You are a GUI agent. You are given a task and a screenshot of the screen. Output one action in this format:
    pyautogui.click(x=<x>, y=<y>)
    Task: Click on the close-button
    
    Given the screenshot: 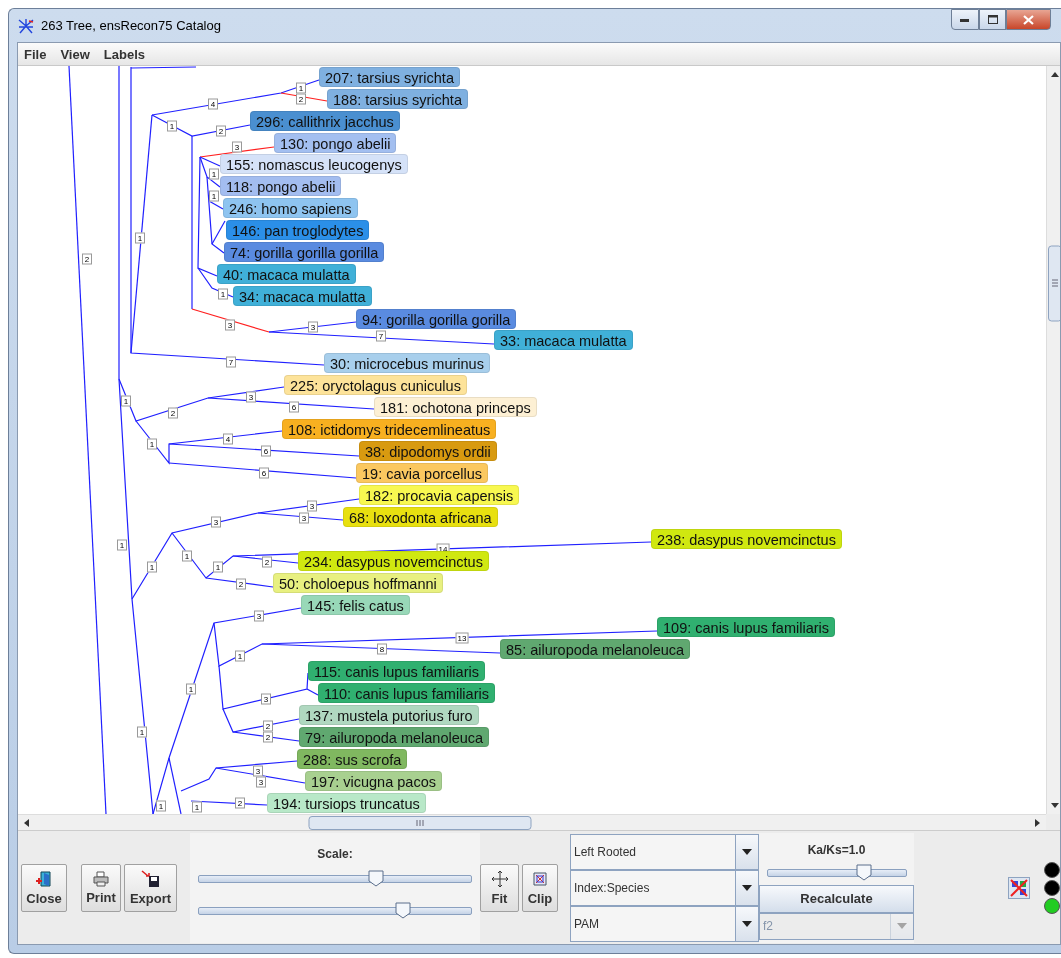 What is the action you would take?
    pyautogui.click(x=1028, y=19)
    